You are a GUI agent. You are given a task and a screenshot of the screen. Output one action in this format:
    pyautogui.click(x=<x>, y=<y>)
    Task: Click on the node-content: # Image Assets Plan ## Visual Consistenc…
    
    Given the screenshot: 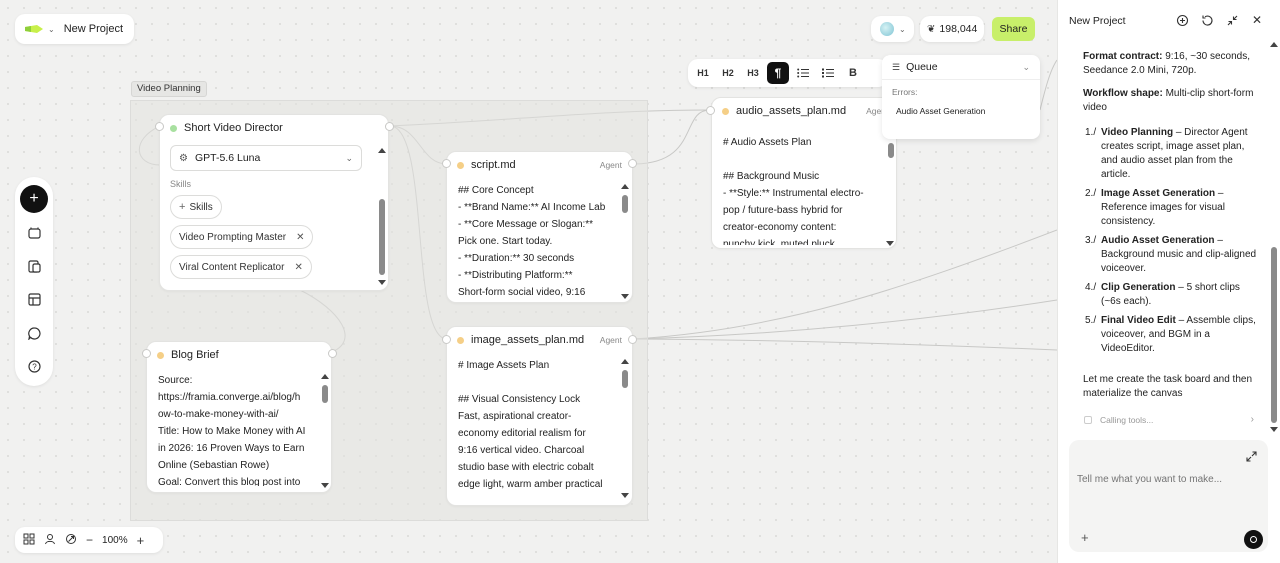 What is the action you would take?
    pyautogui.click(x=530, y=425)
    